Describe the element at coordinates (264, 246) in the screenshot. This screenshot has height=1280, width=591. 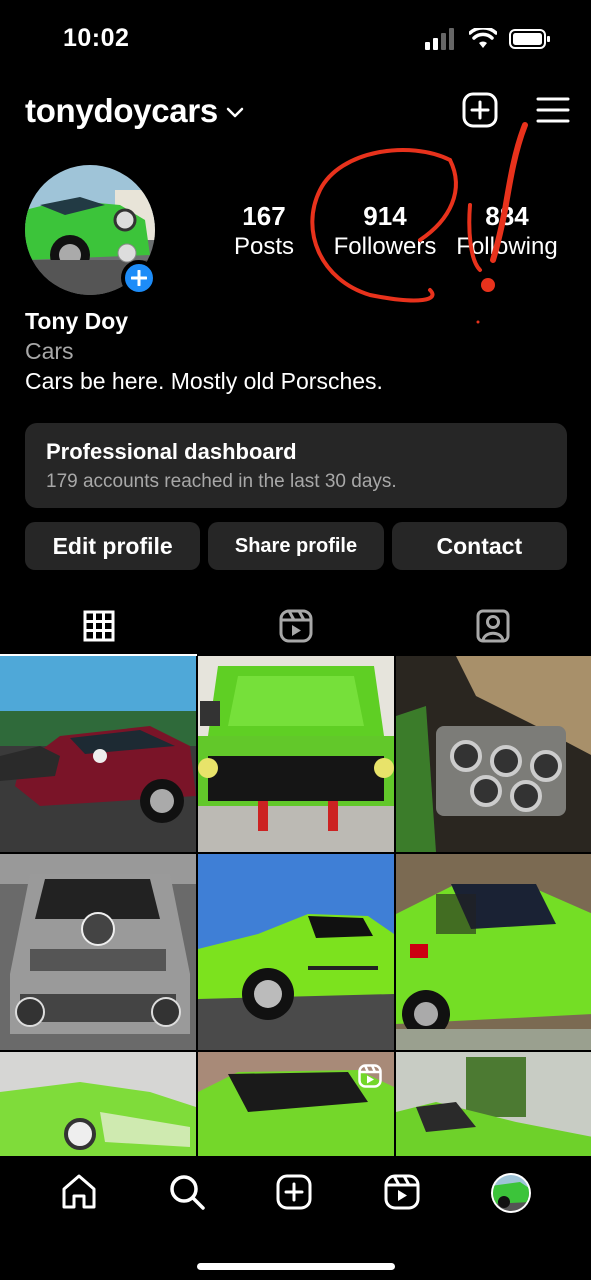
I see `posts-label: Posts` at that location.